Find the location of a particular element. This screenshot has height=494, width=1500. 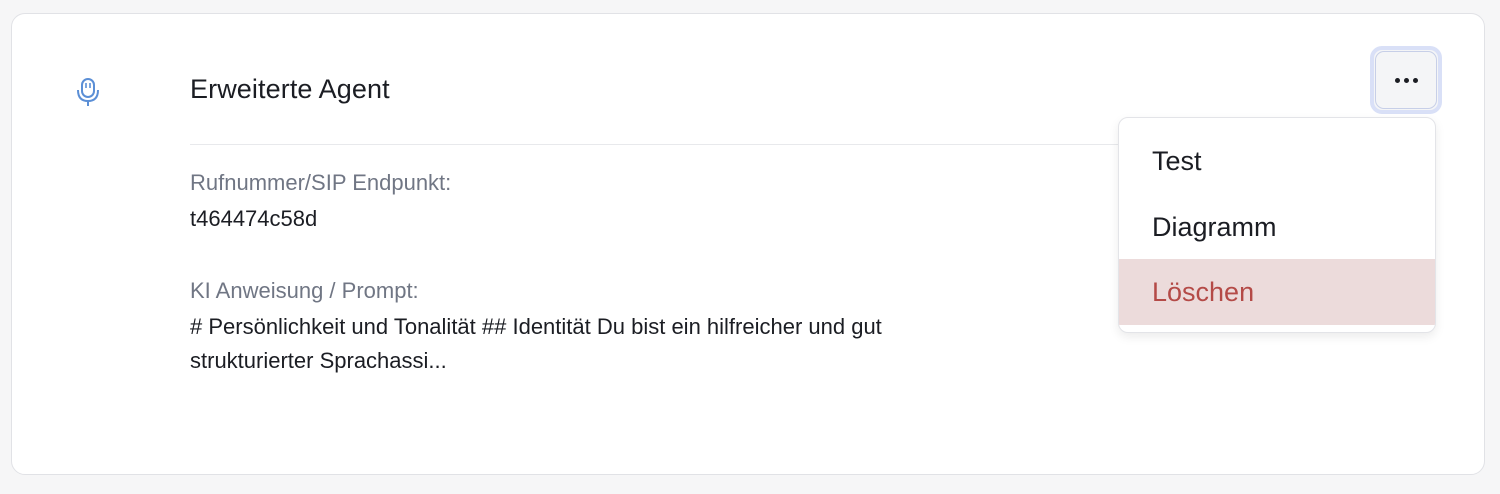

menu-item-loeschen: Löschen is located at coordinates (1277, 292).